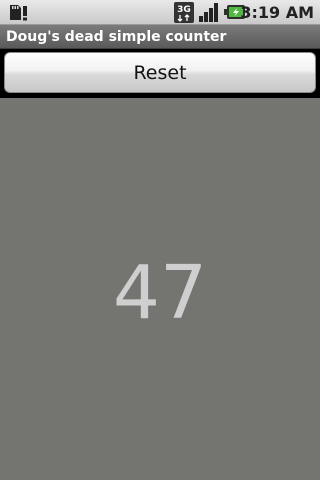 The image size is (320, 480). I want to click on network-type-label: 3G, so click(184, 10).